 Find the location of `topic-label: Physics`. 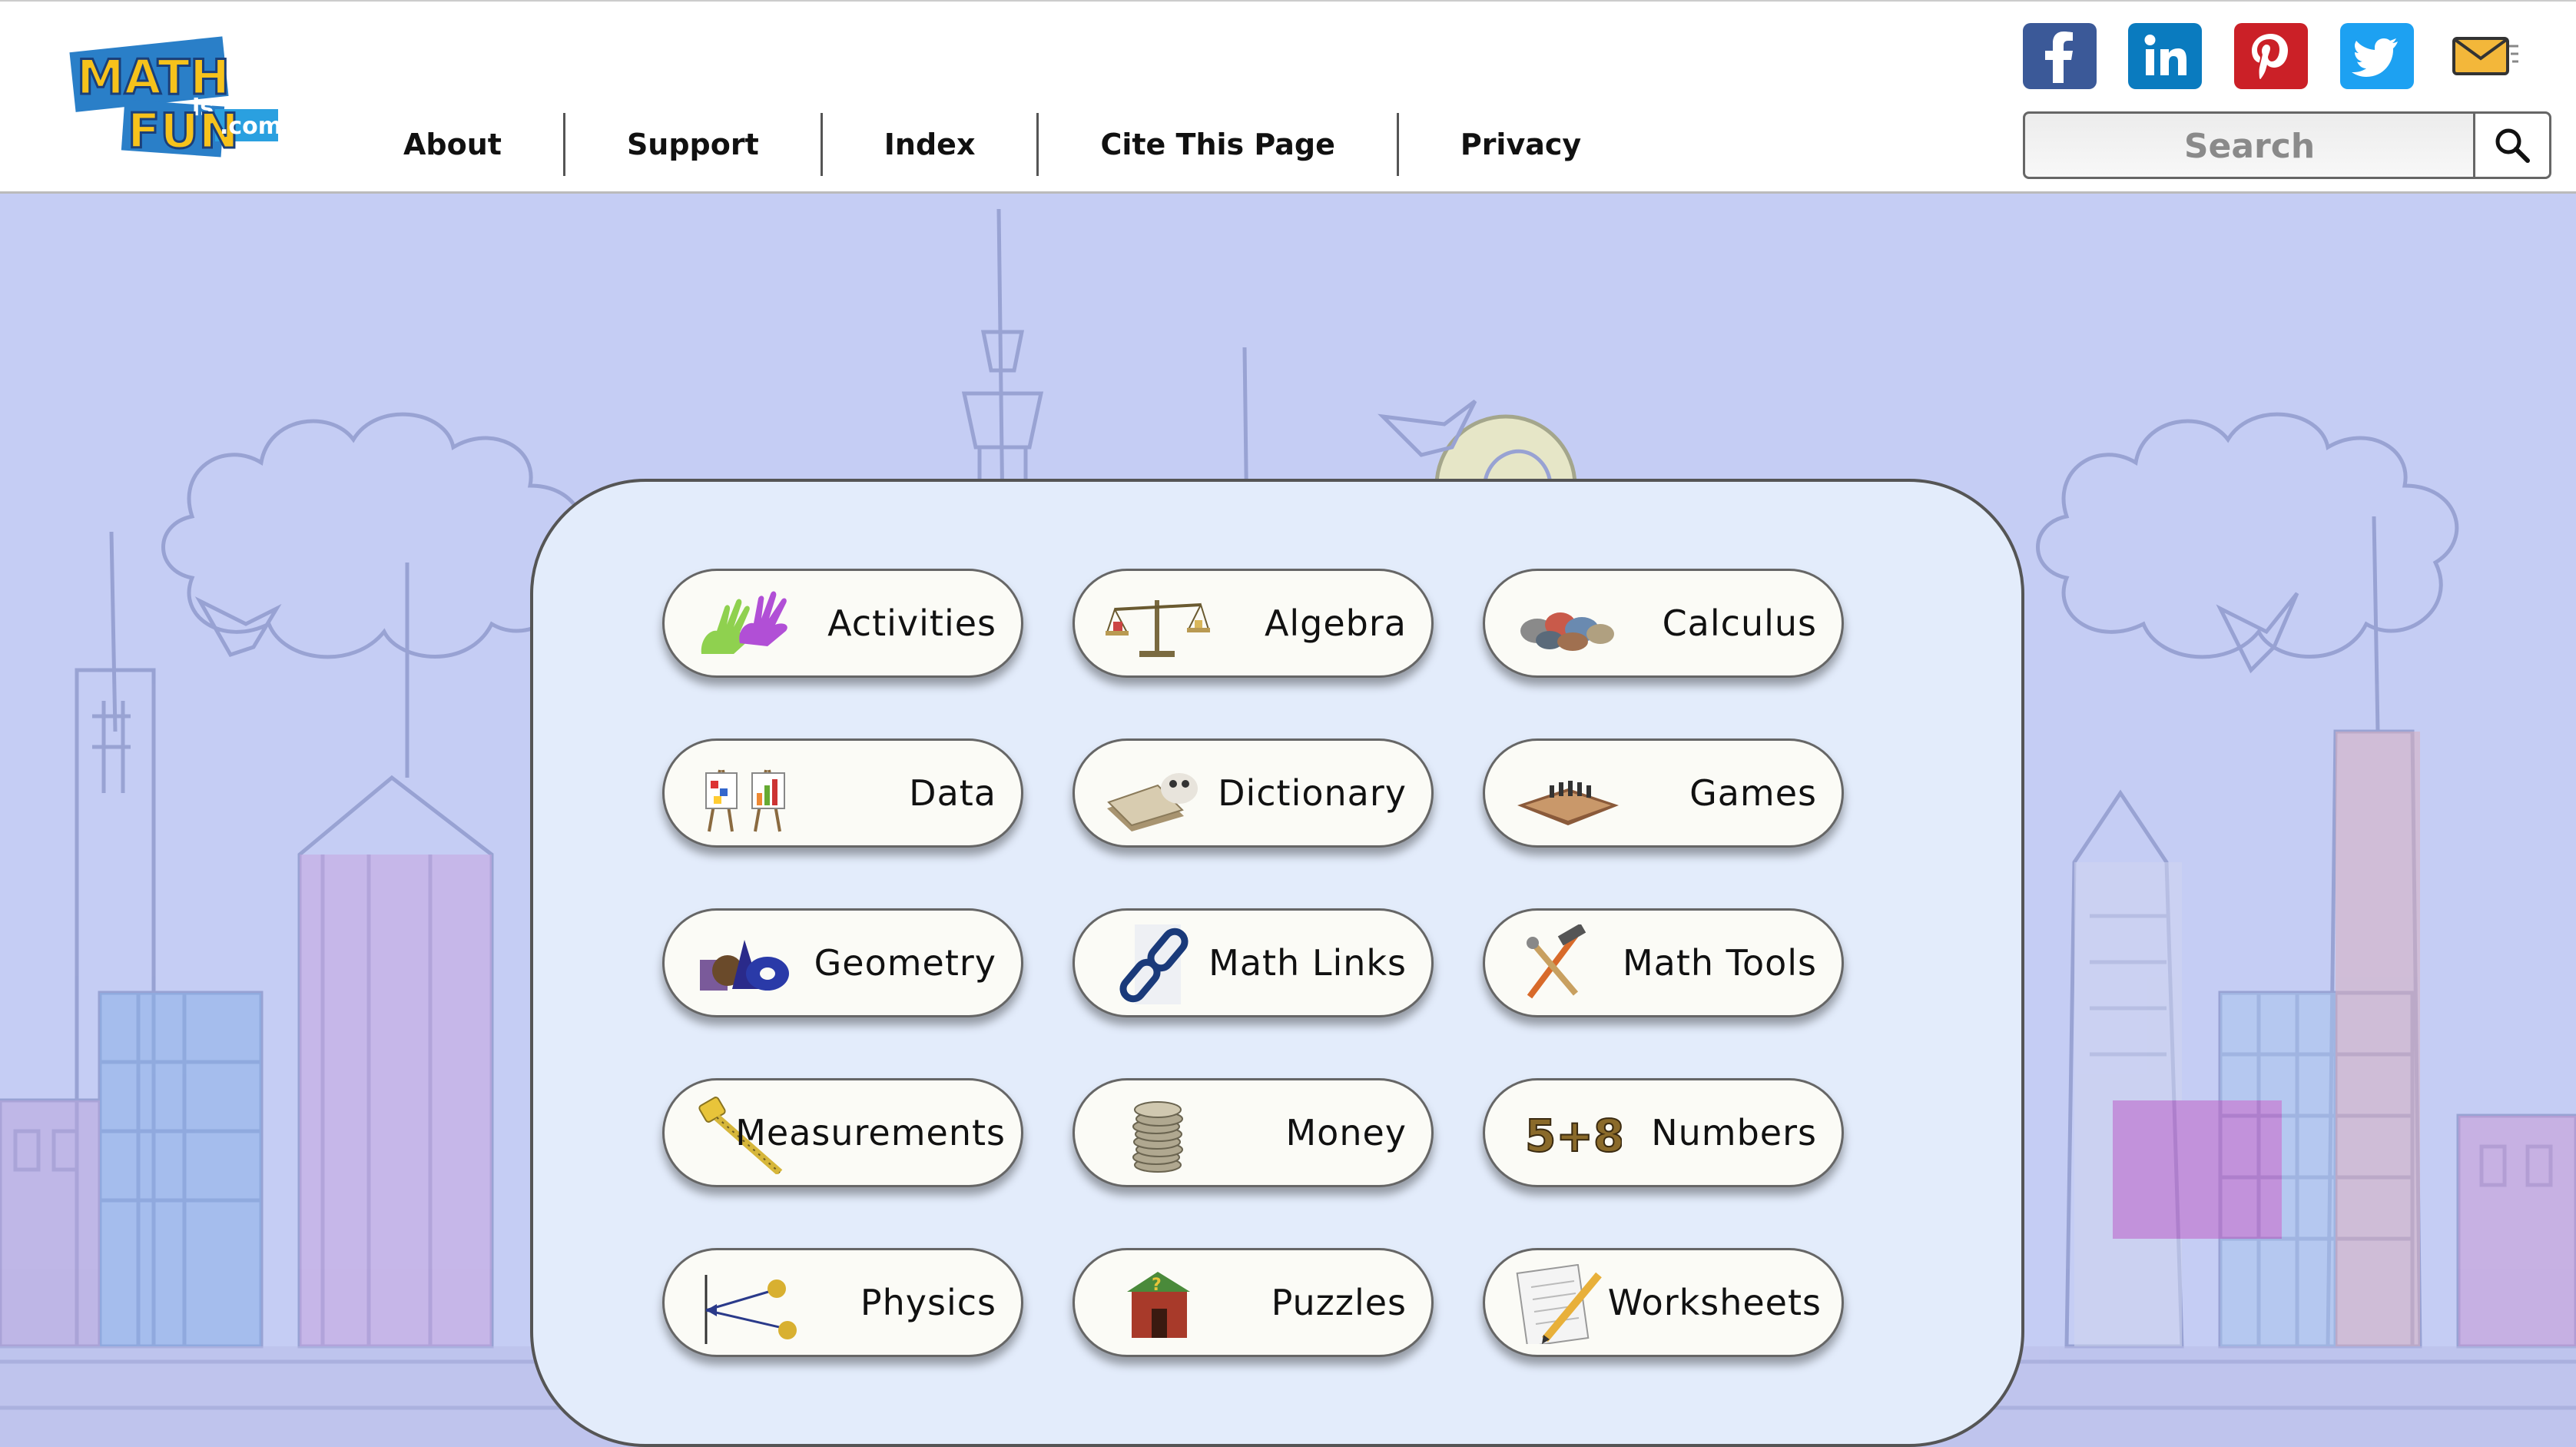

topic-label: Physics is located at coordinates (928, 1303).